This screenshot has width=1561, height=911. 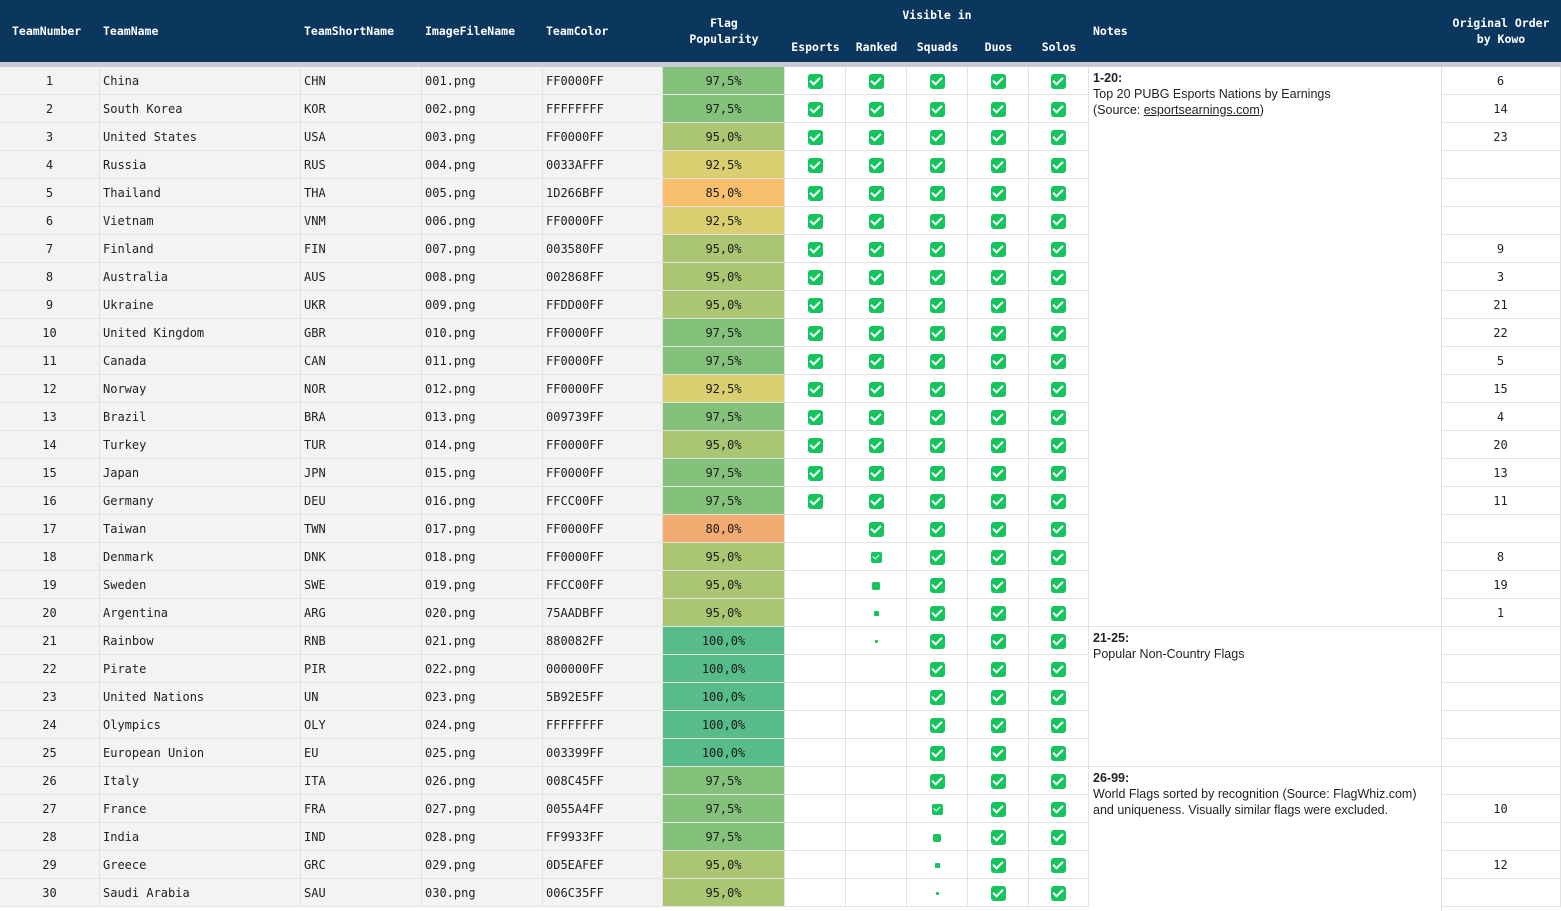 What do you see at coordinates (50, 809) in the screenshot?
I see `cell-team-number: 27` at bounding box center [50, 809].